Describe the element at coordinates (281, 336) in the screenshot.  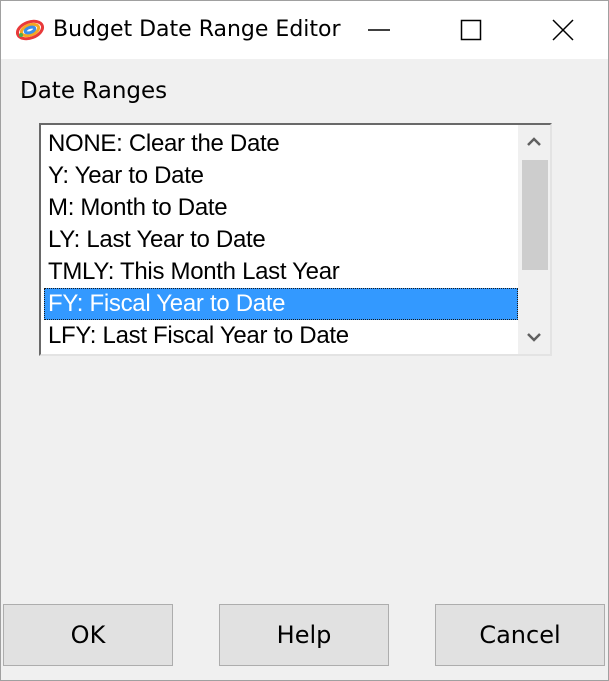
I see `list-item: LFY: Last Fiscal Year to Date` at that location.